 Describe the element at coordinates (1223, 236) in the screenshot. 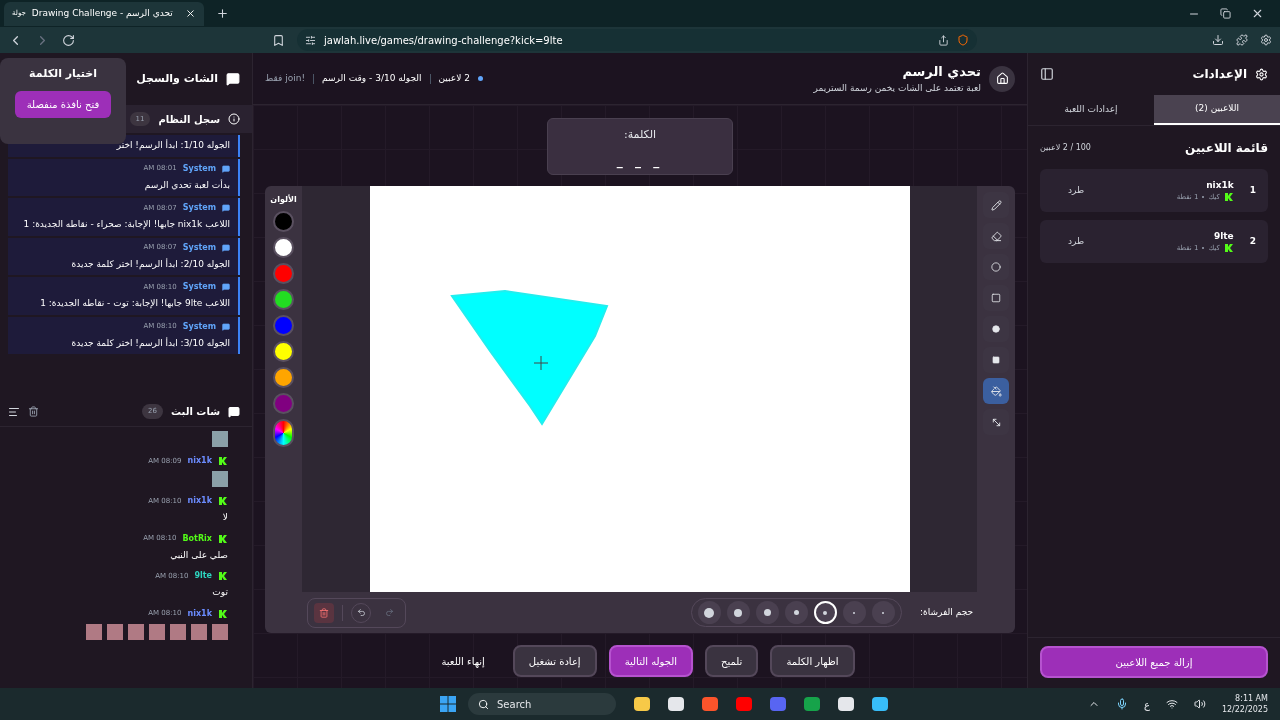

I see `player-name: 9lte` at that location.